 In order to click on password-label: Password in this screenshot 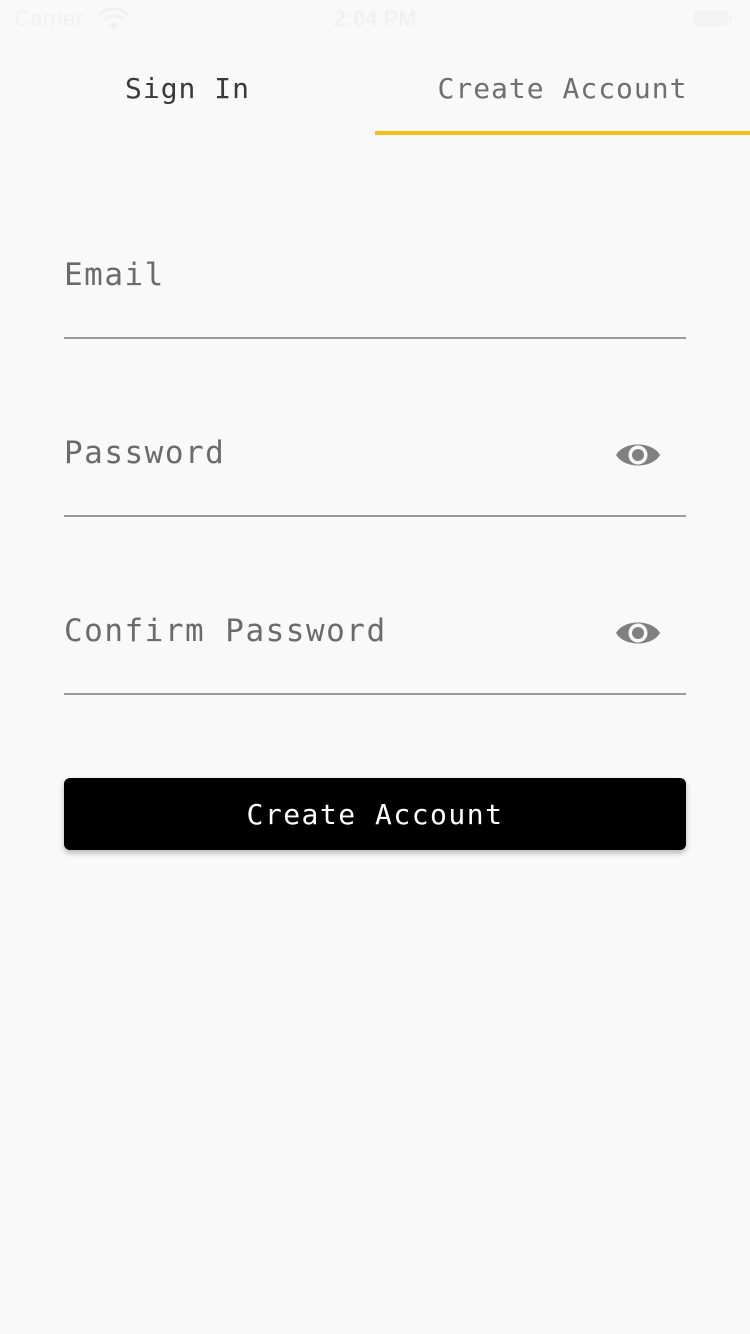, I will do `click(145, 453)`.